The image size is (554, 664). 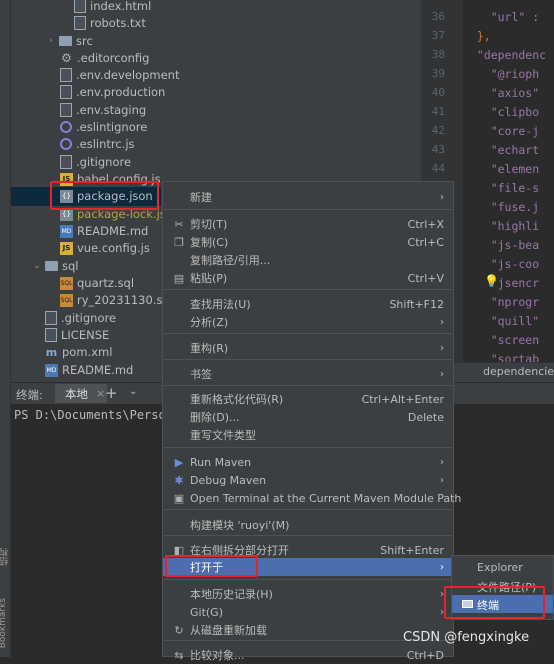 What do you see at coordinates (501, 357) in the screenshot?
I see `code-line: "sortab` at bounding box center [501, 357].